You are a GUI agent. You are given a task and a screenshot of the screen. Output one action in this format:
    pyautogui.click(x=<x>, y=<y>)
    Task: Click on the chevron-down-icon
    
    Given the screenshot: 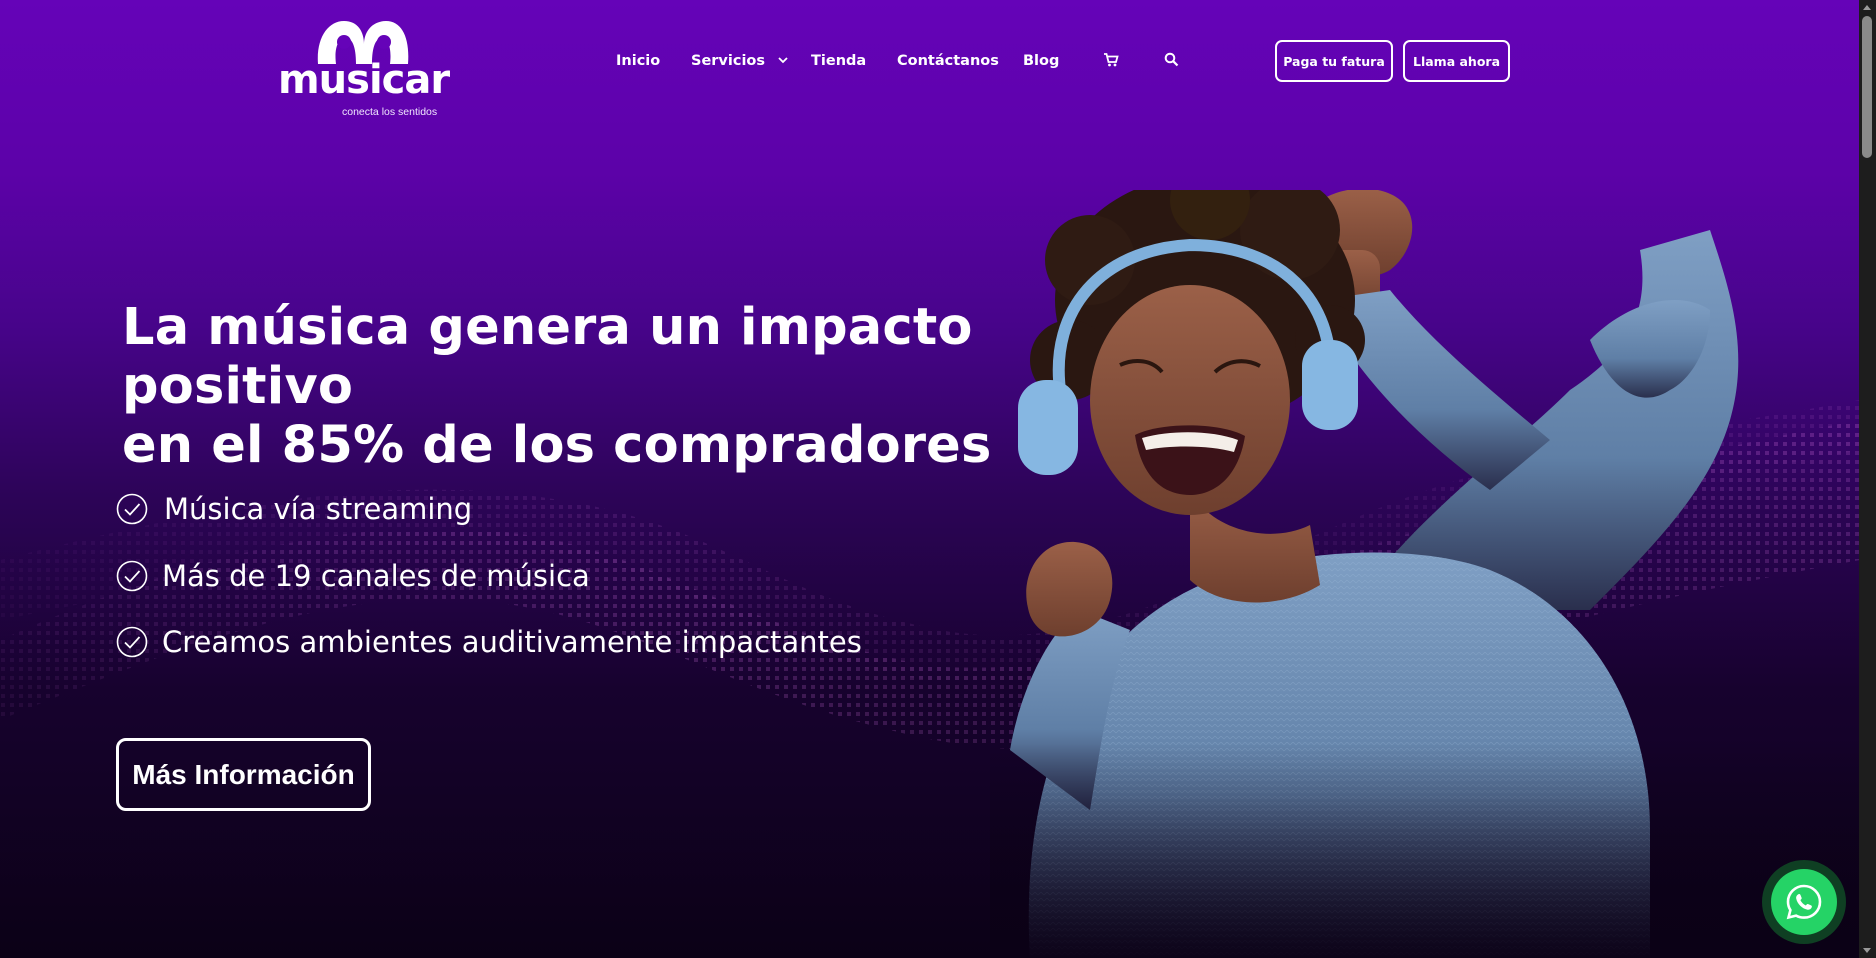 What is the action you would take?
    pyautogui.click(x=783, y=60)
    